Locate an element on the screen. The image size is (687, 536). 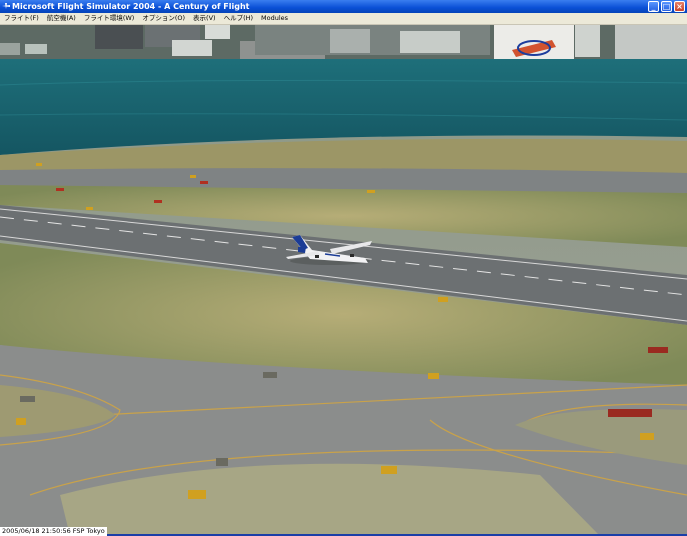
menu-help: ヘルプ(H) is located at coordinates (238, 18).